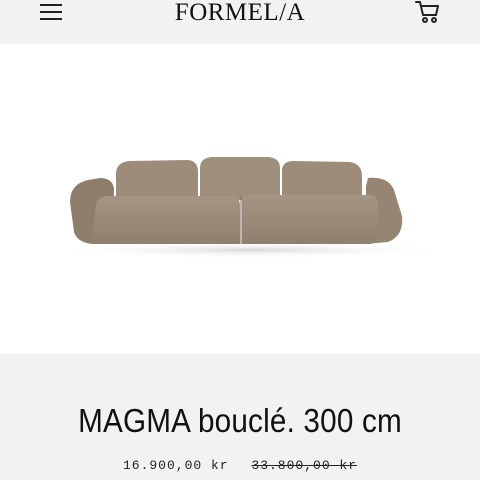 Image resolution: width=480 pixels, height=480 pixels. I want to click on price-row: 16.900,00 kr 33.800,00 kr, so click(240, 465).